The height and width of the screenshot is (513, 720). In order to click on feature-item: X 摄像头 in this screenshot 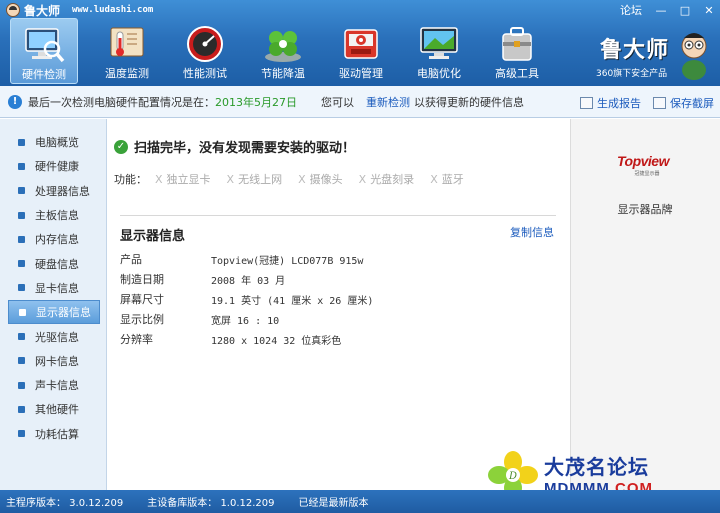, I will do `click(320, 179)`.